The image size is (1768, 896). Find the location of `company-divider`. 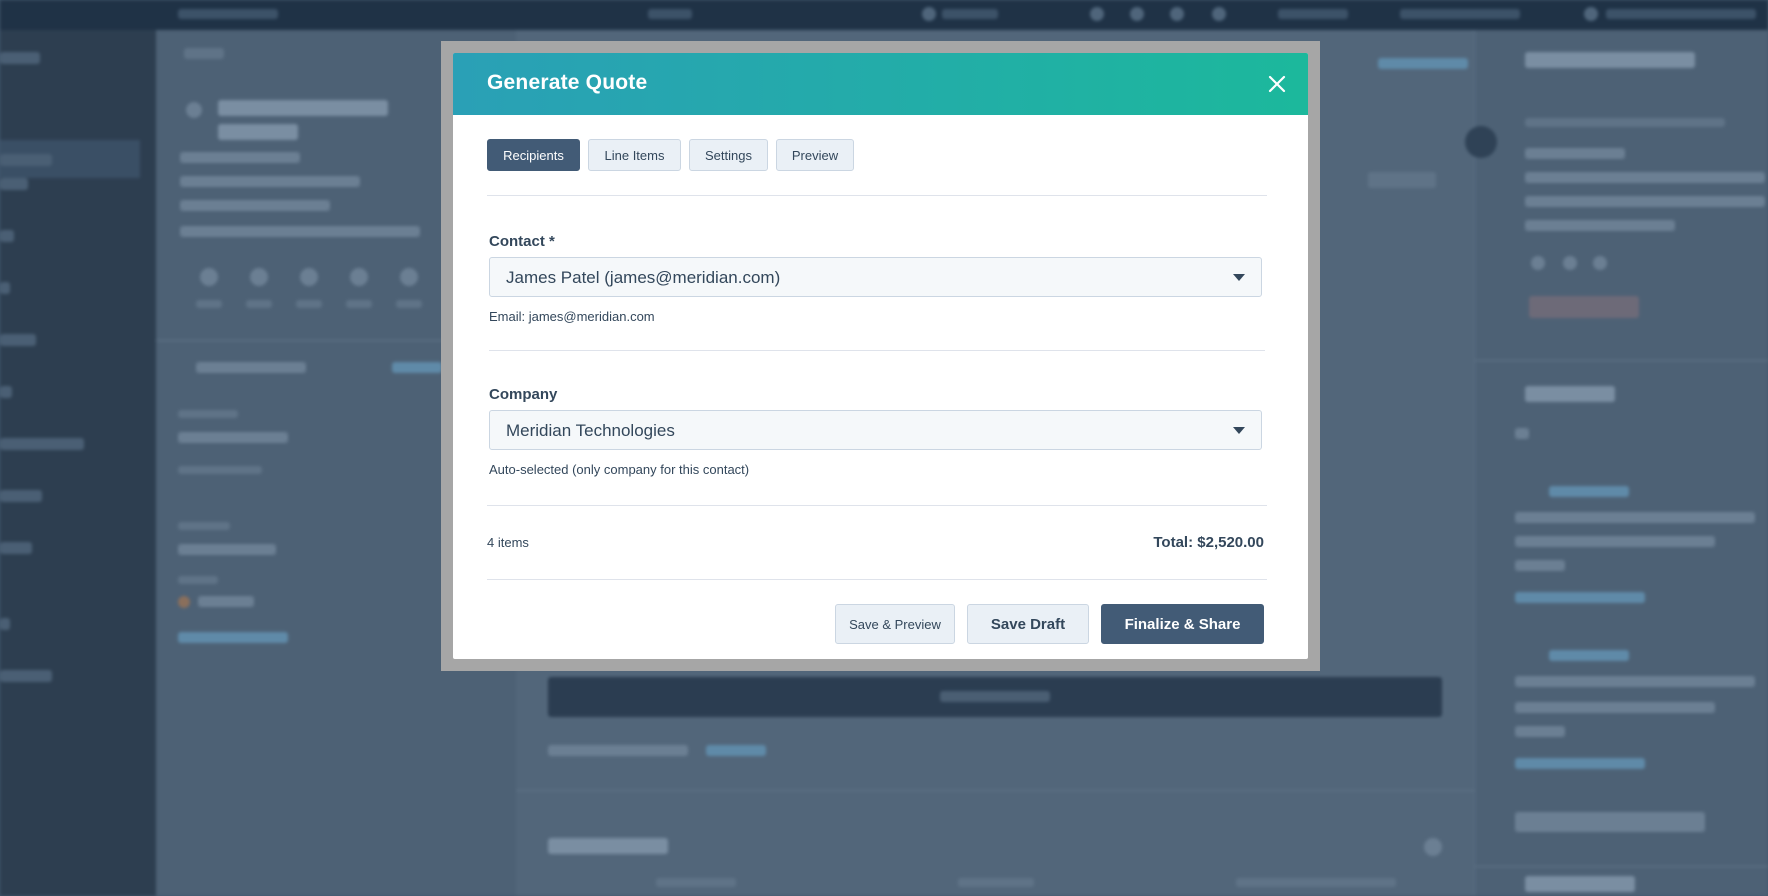

company-divider is located at coordinates (877, 505).